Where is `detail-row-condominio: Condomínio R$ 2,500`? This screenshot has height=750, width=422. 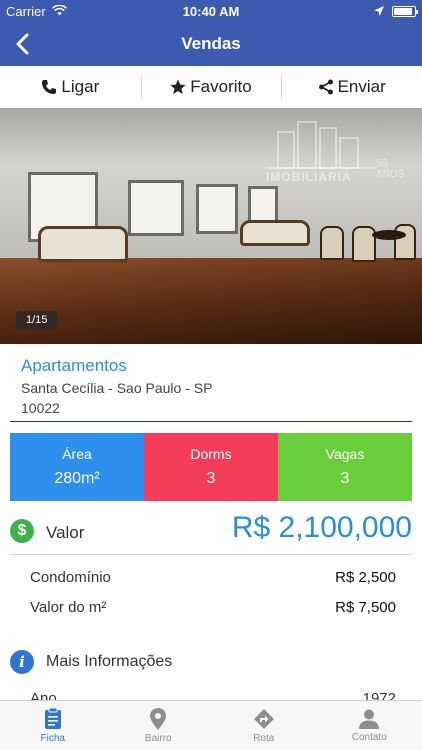
detail-row-condominio: Condomínio R$ 2,500 is located at coordinates (213, 577).